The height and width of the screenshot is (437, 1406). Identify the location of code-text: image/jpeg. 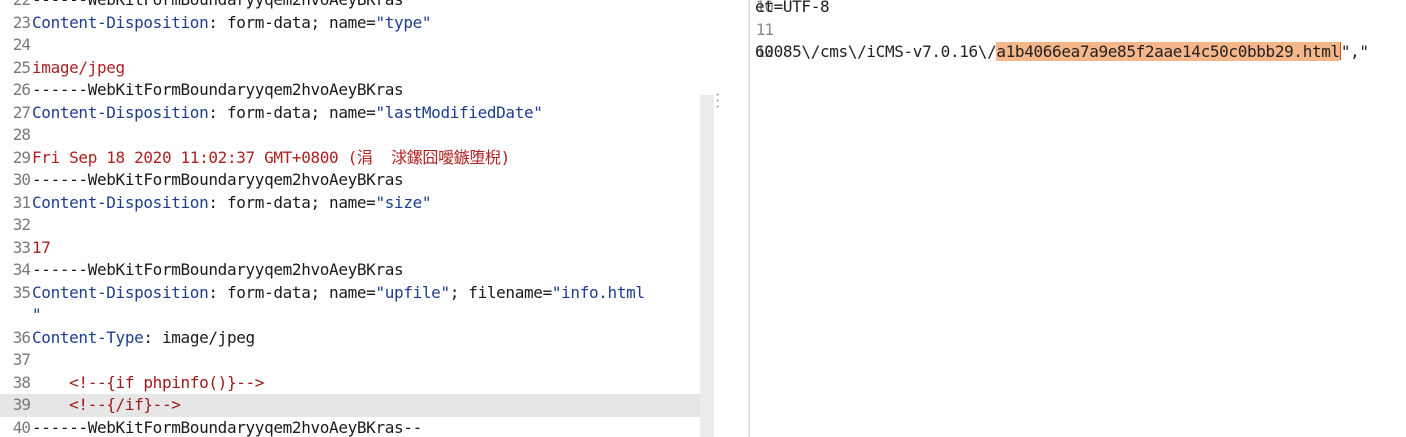
(78, 68).